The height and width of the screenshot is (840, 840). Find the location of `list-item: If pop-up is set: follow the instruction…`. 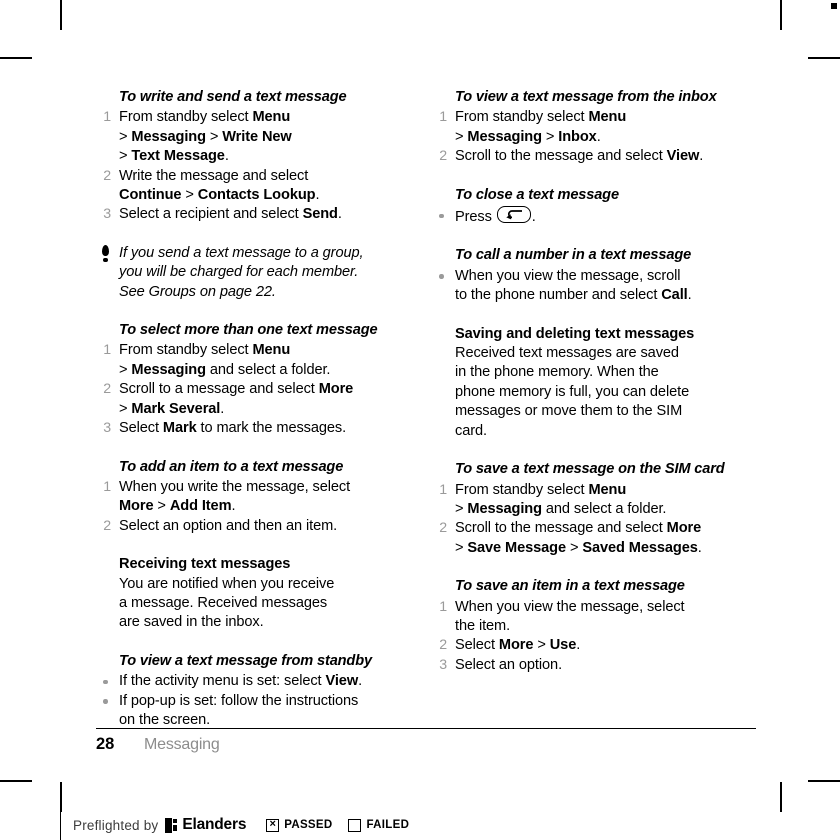

list-item: If pop-up is set: follow the instruction… is located at coordinates (252, 711).